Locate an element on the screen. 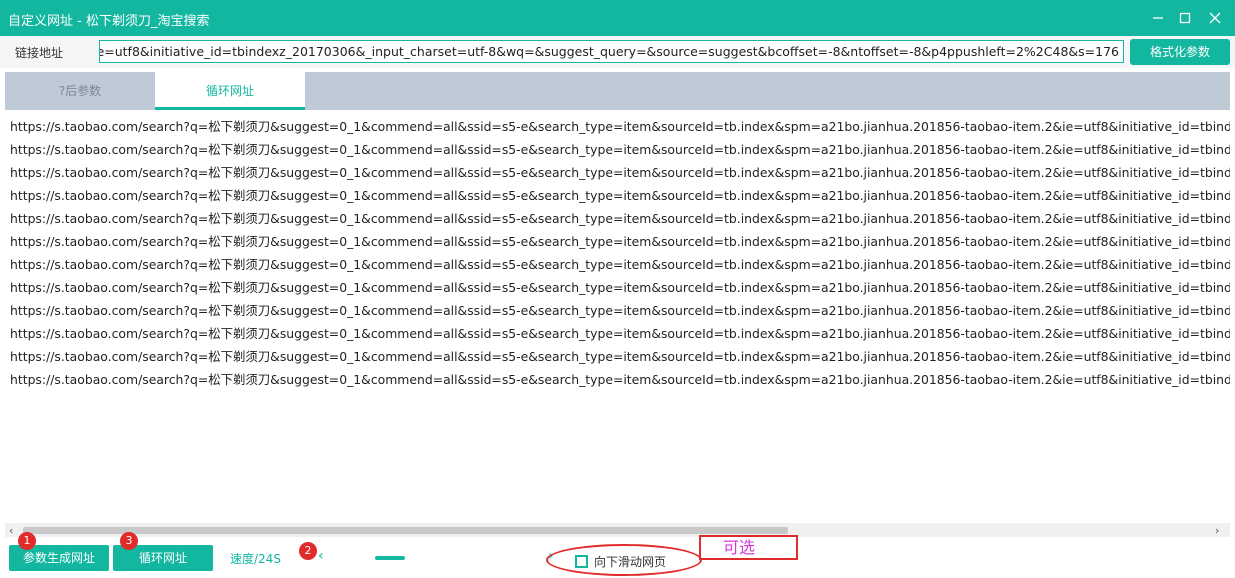  tab-loop-urls: 循环网址 is located at coordinates (230, 91).